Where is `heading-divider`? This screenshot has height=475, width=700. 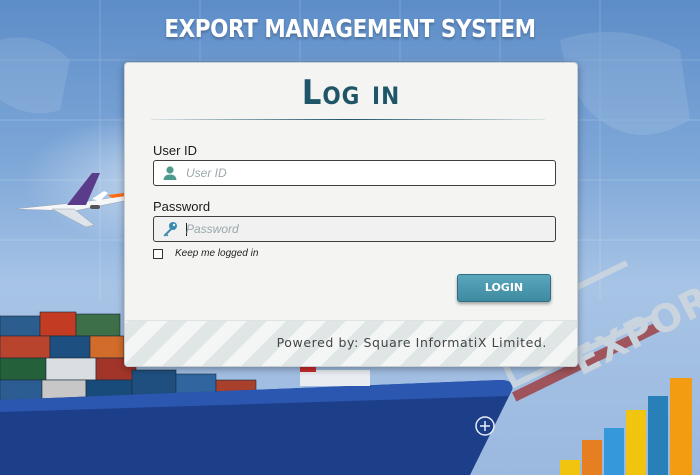
heading-divider is located at coordinates (348, 119).